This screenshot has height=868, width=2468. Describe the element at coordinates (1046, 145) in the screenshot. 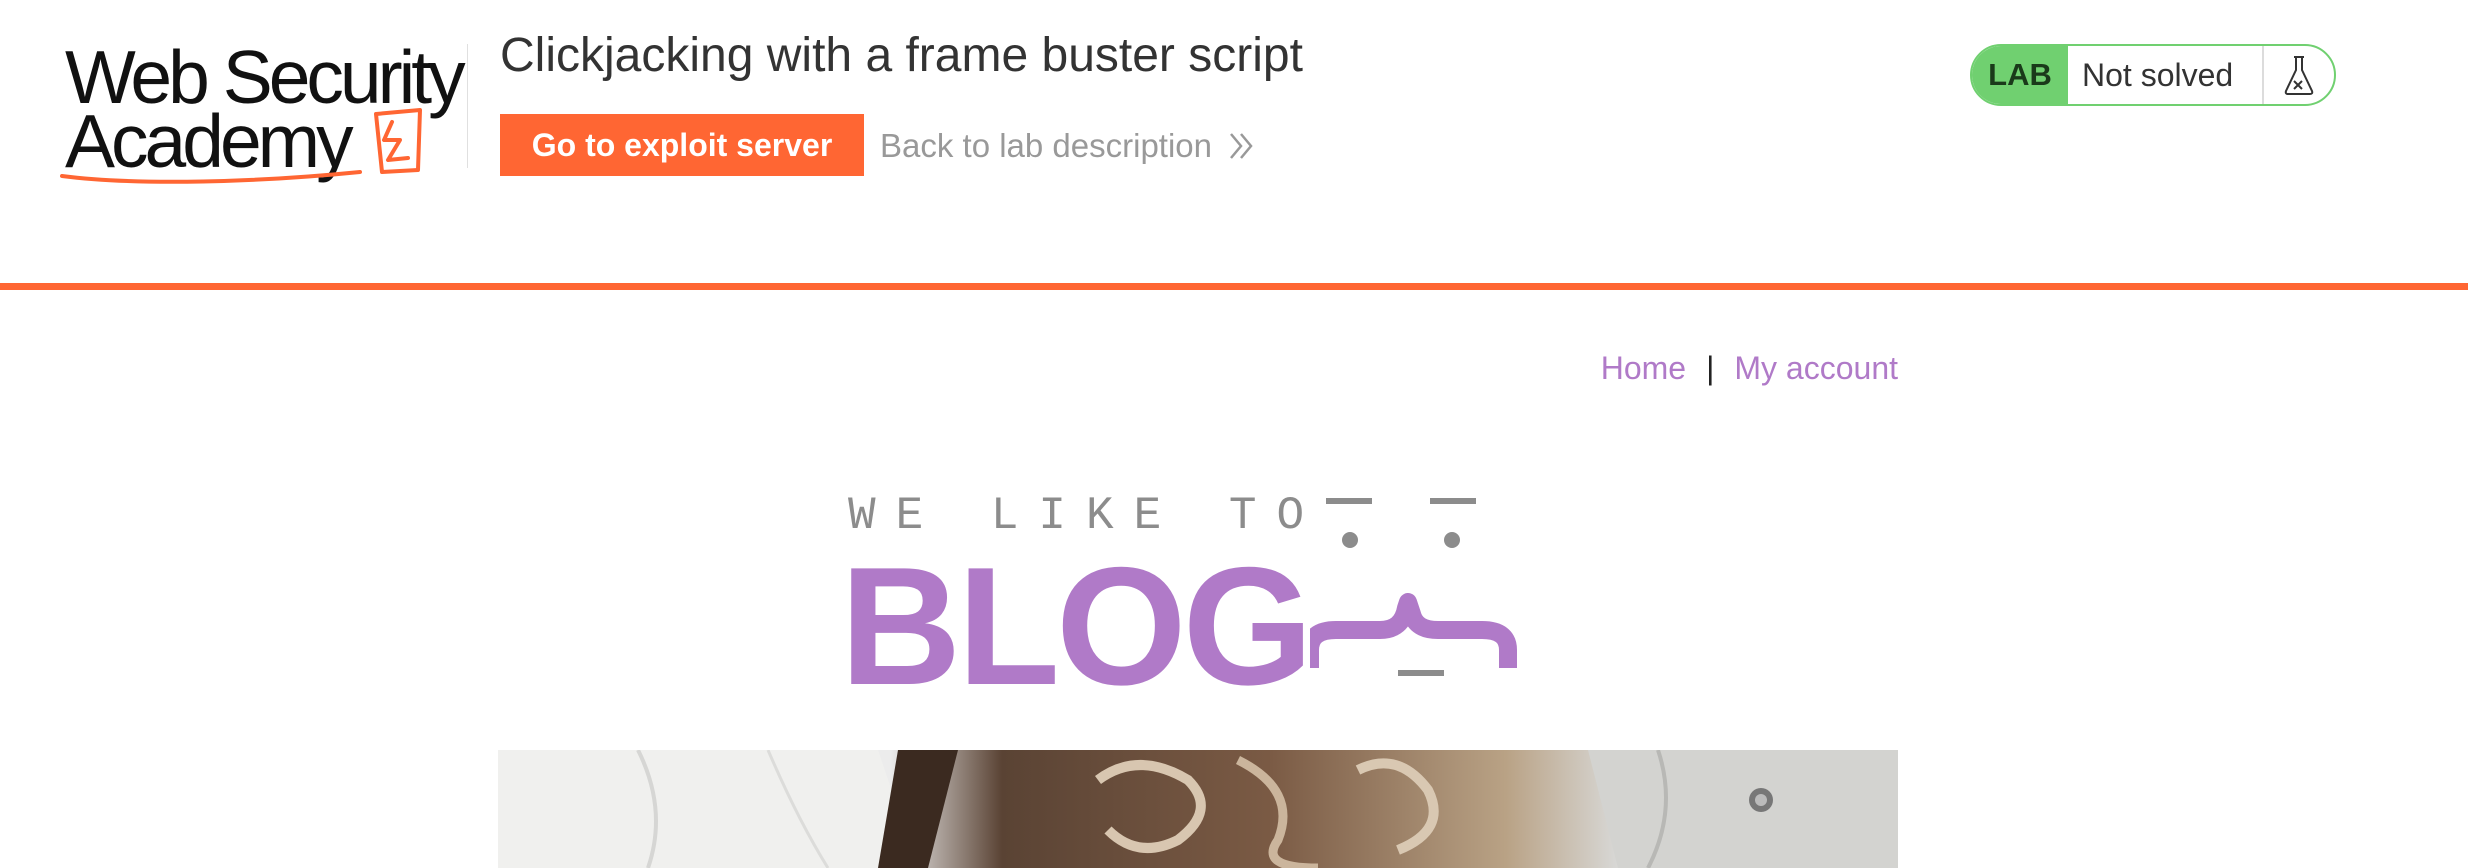

I see `back-link-label: Back to lab description` at that location.